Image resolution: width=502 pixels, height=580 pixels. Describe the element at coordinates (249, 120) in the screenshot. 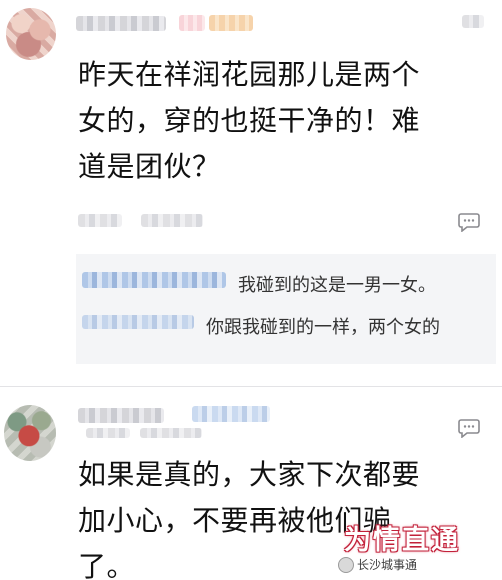

I see `comment-text: 昨天在祥润花园那儿是两个 女的，穿的也挺干净的！难 道是团伙？` at that location.